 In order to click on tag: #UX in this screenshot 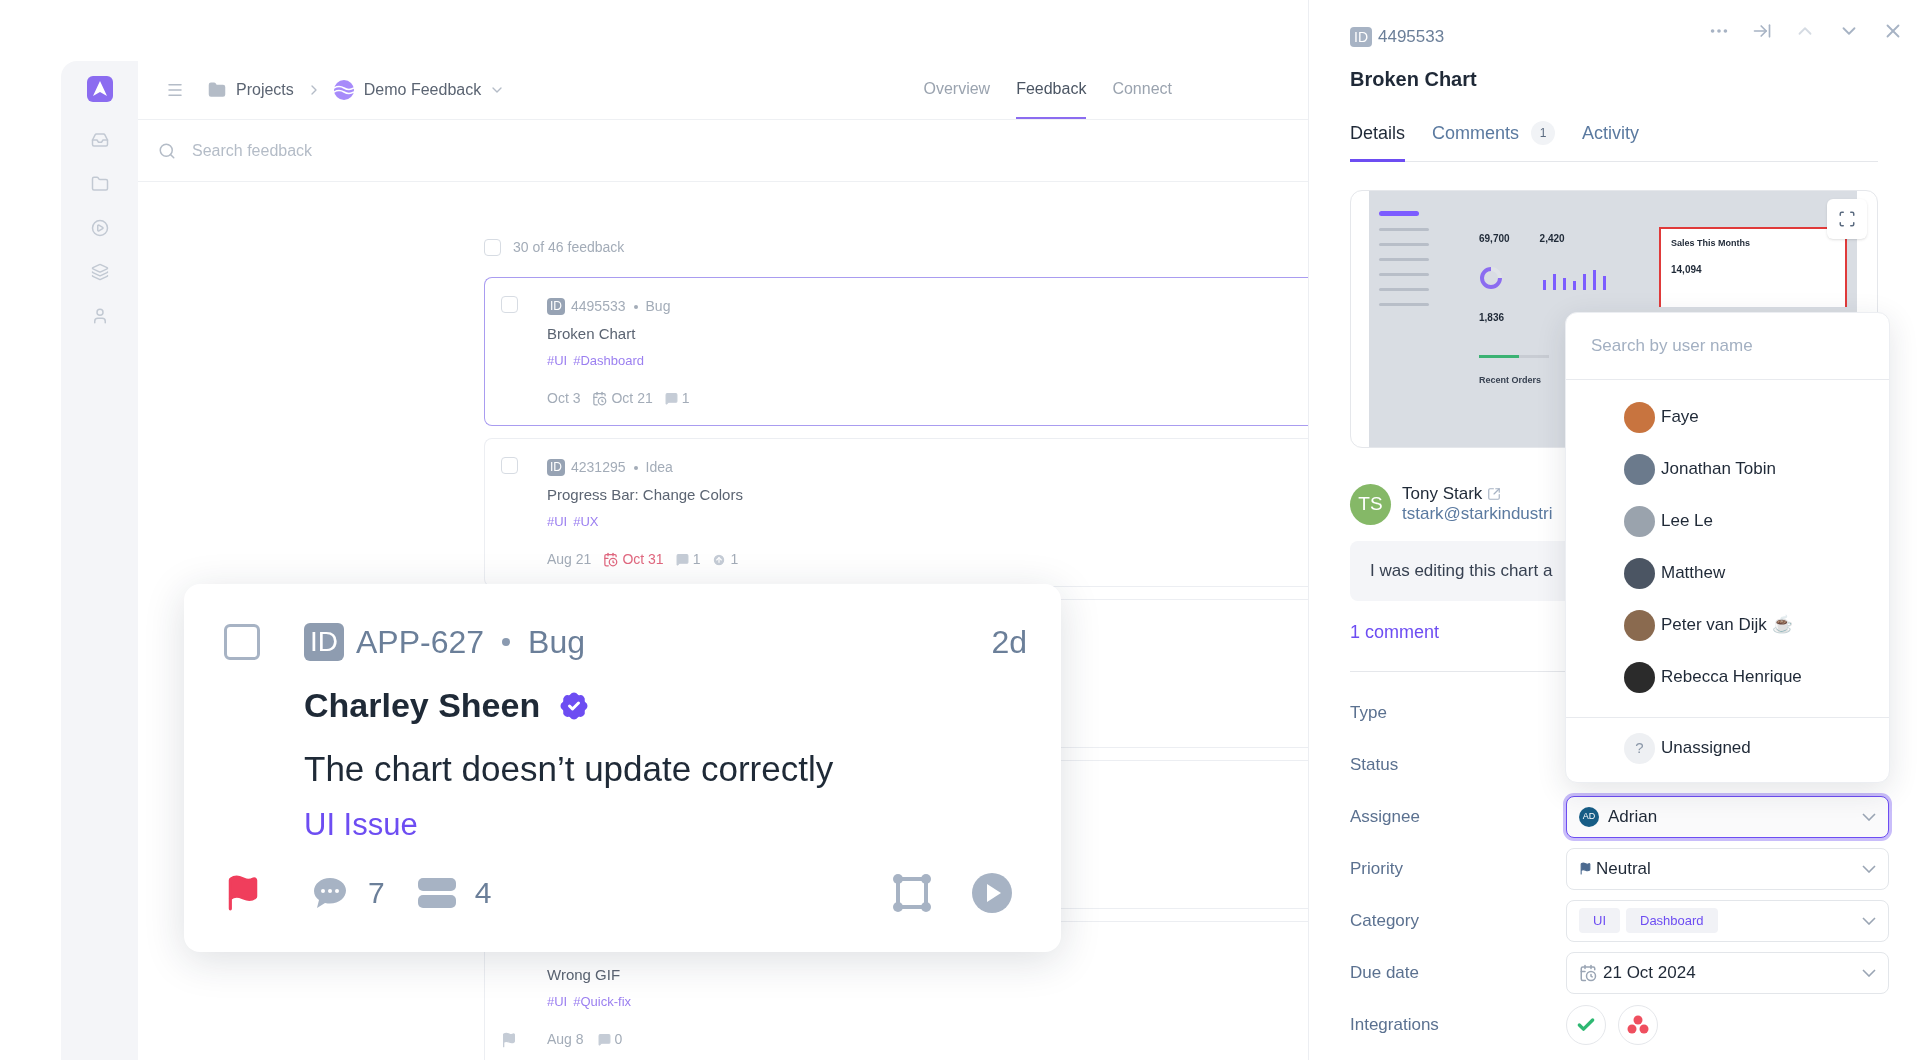, I will do `click(586, 521)`.